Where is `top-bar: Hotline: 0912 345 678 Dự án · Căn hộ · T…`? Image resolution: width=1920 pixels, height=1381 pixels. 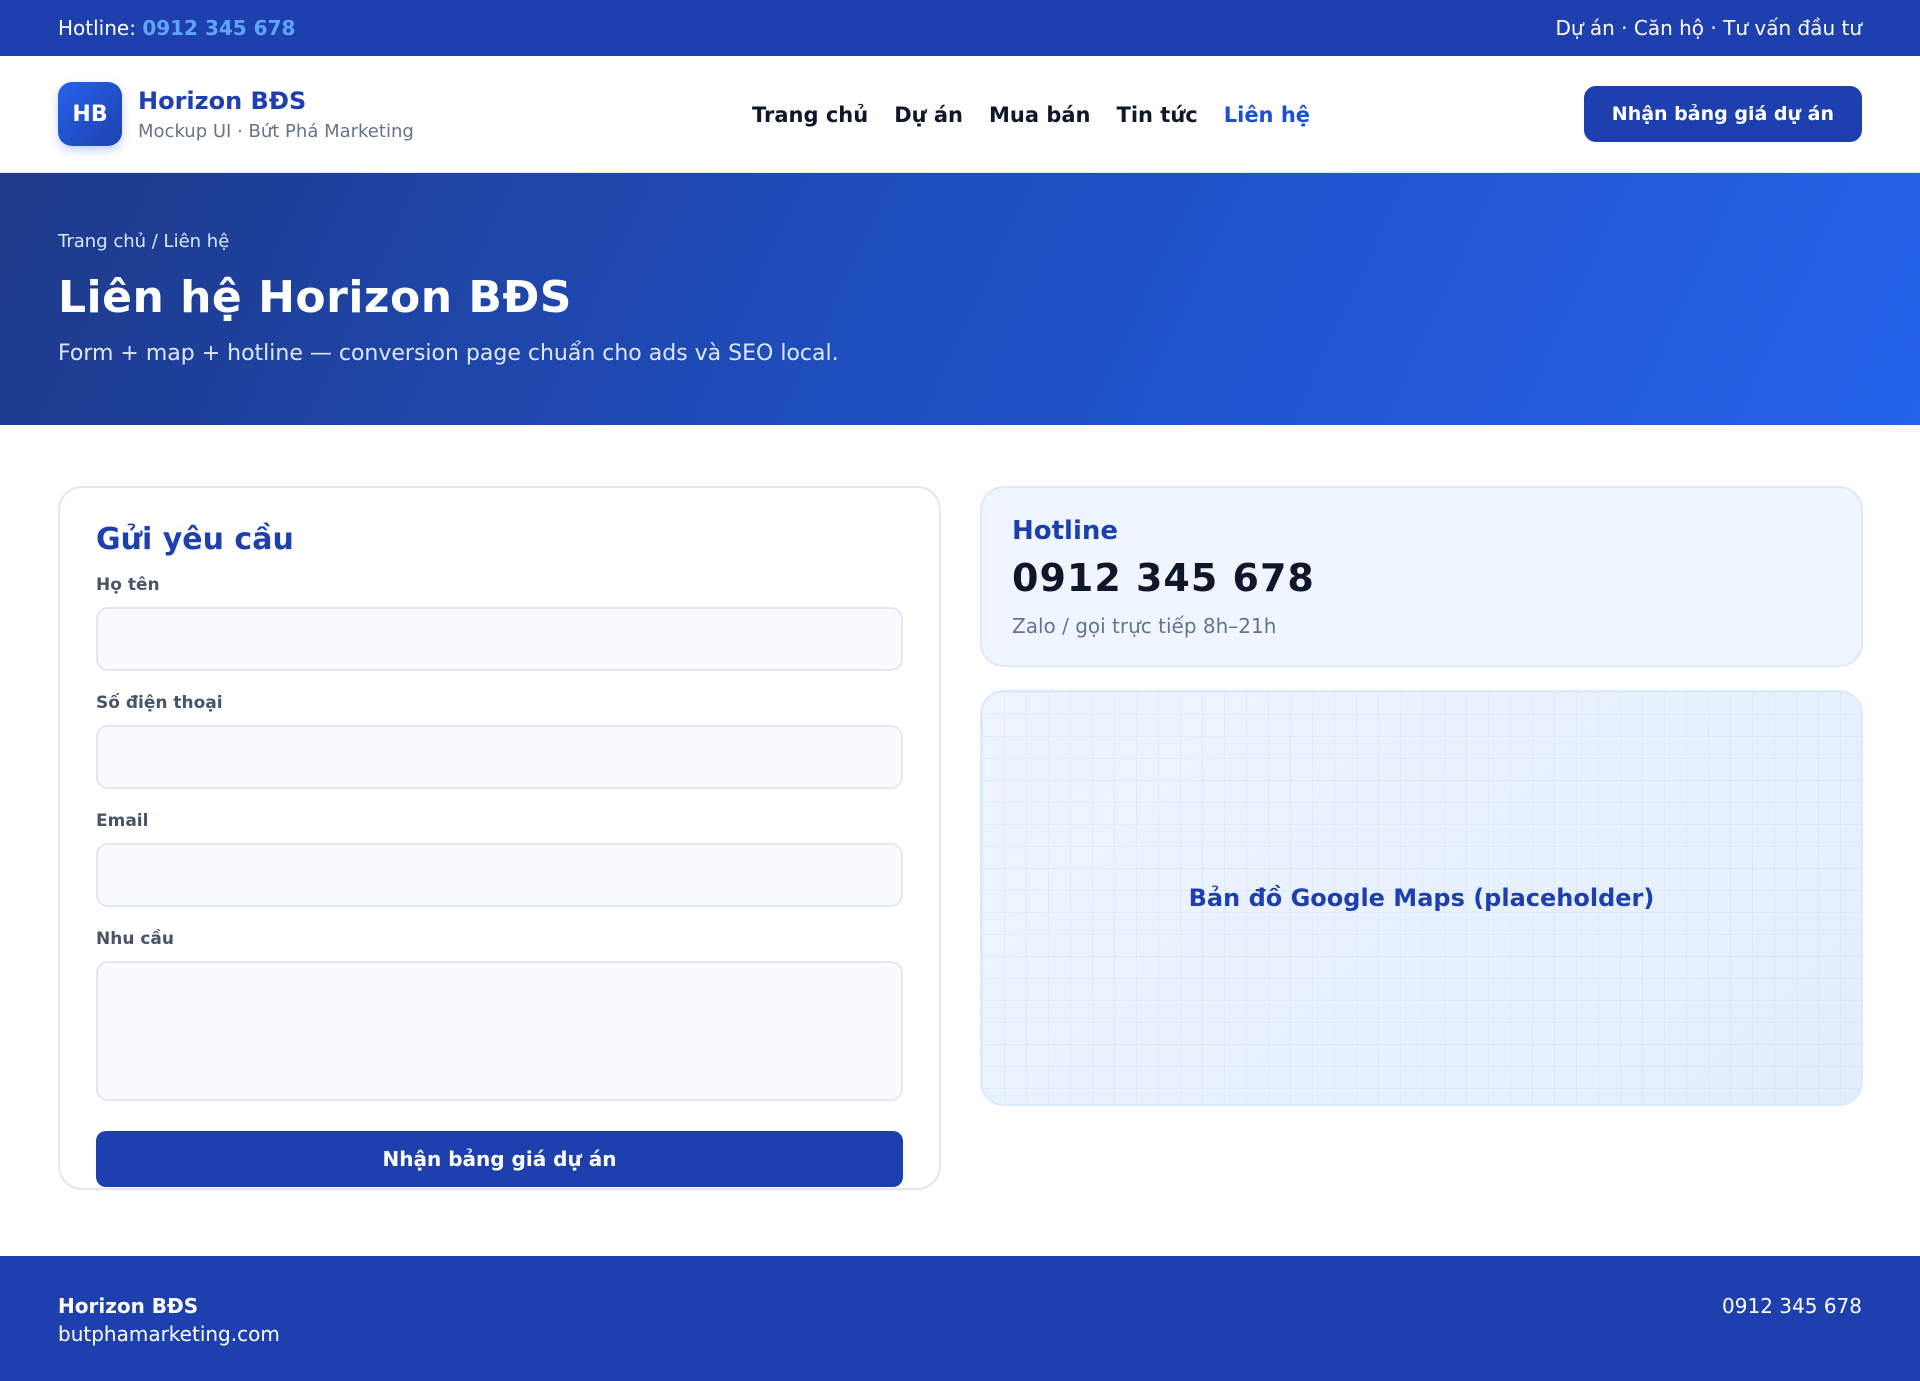
top-bar: Hotline: 0912 345 678 Dự án · Căn hộ · T… is located at coordinates (960, 28).